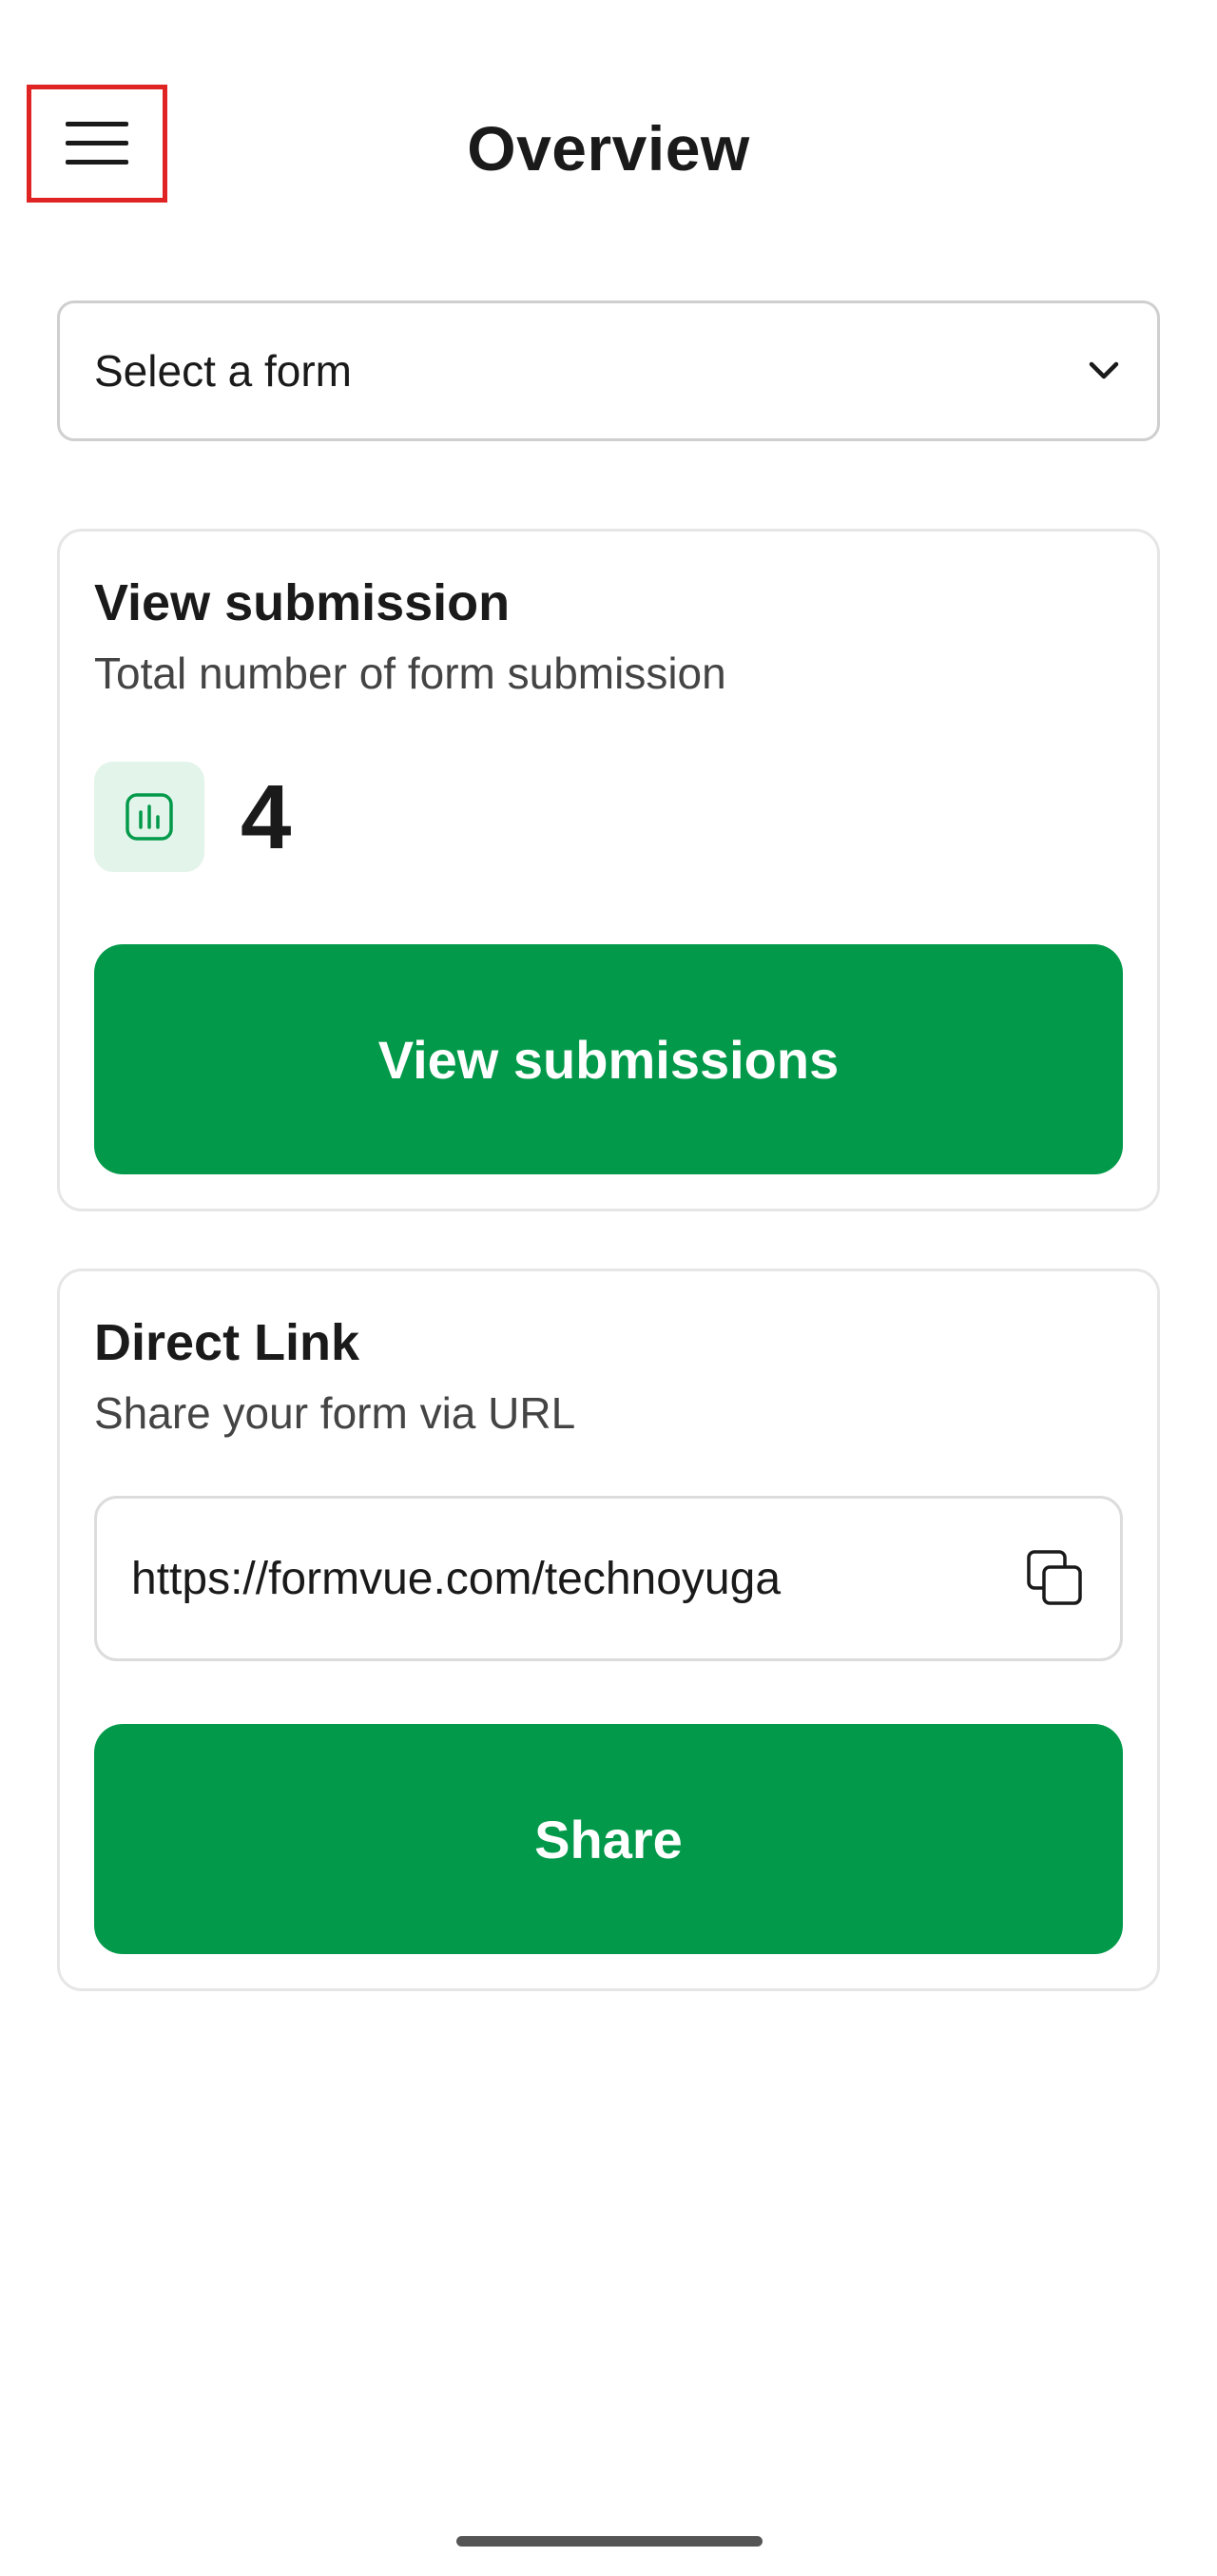  I want to click on form-select-dropdown: Select a form, so click(608, 370).